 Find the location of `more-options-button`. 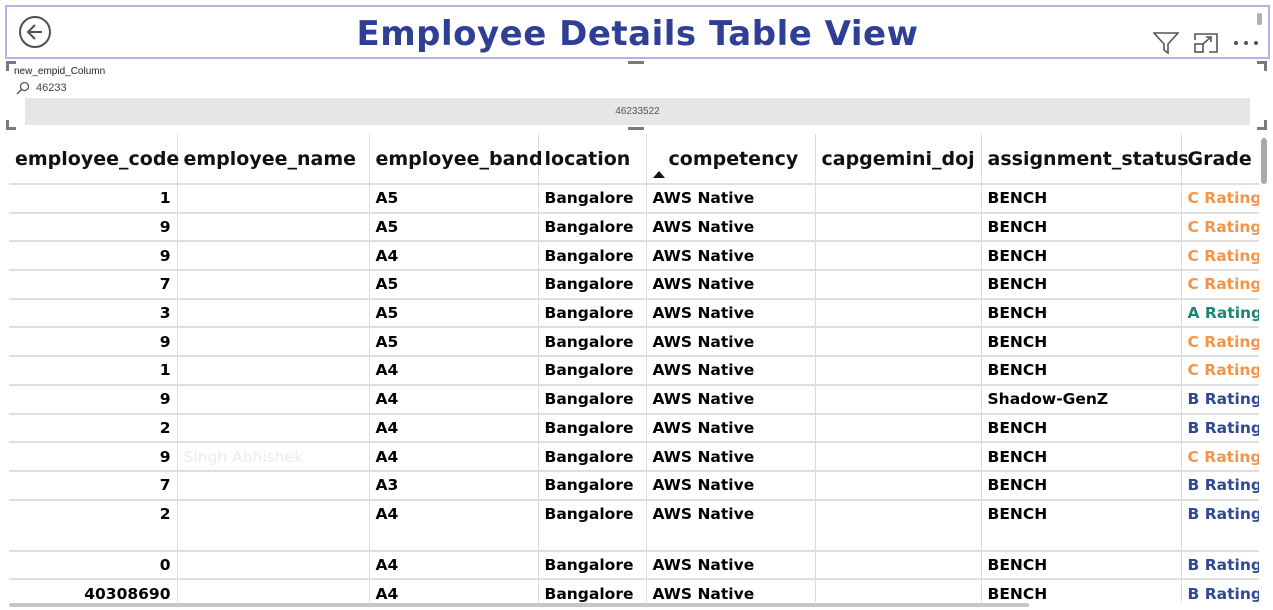

more-options-button is located at coordinates (1246, 43).